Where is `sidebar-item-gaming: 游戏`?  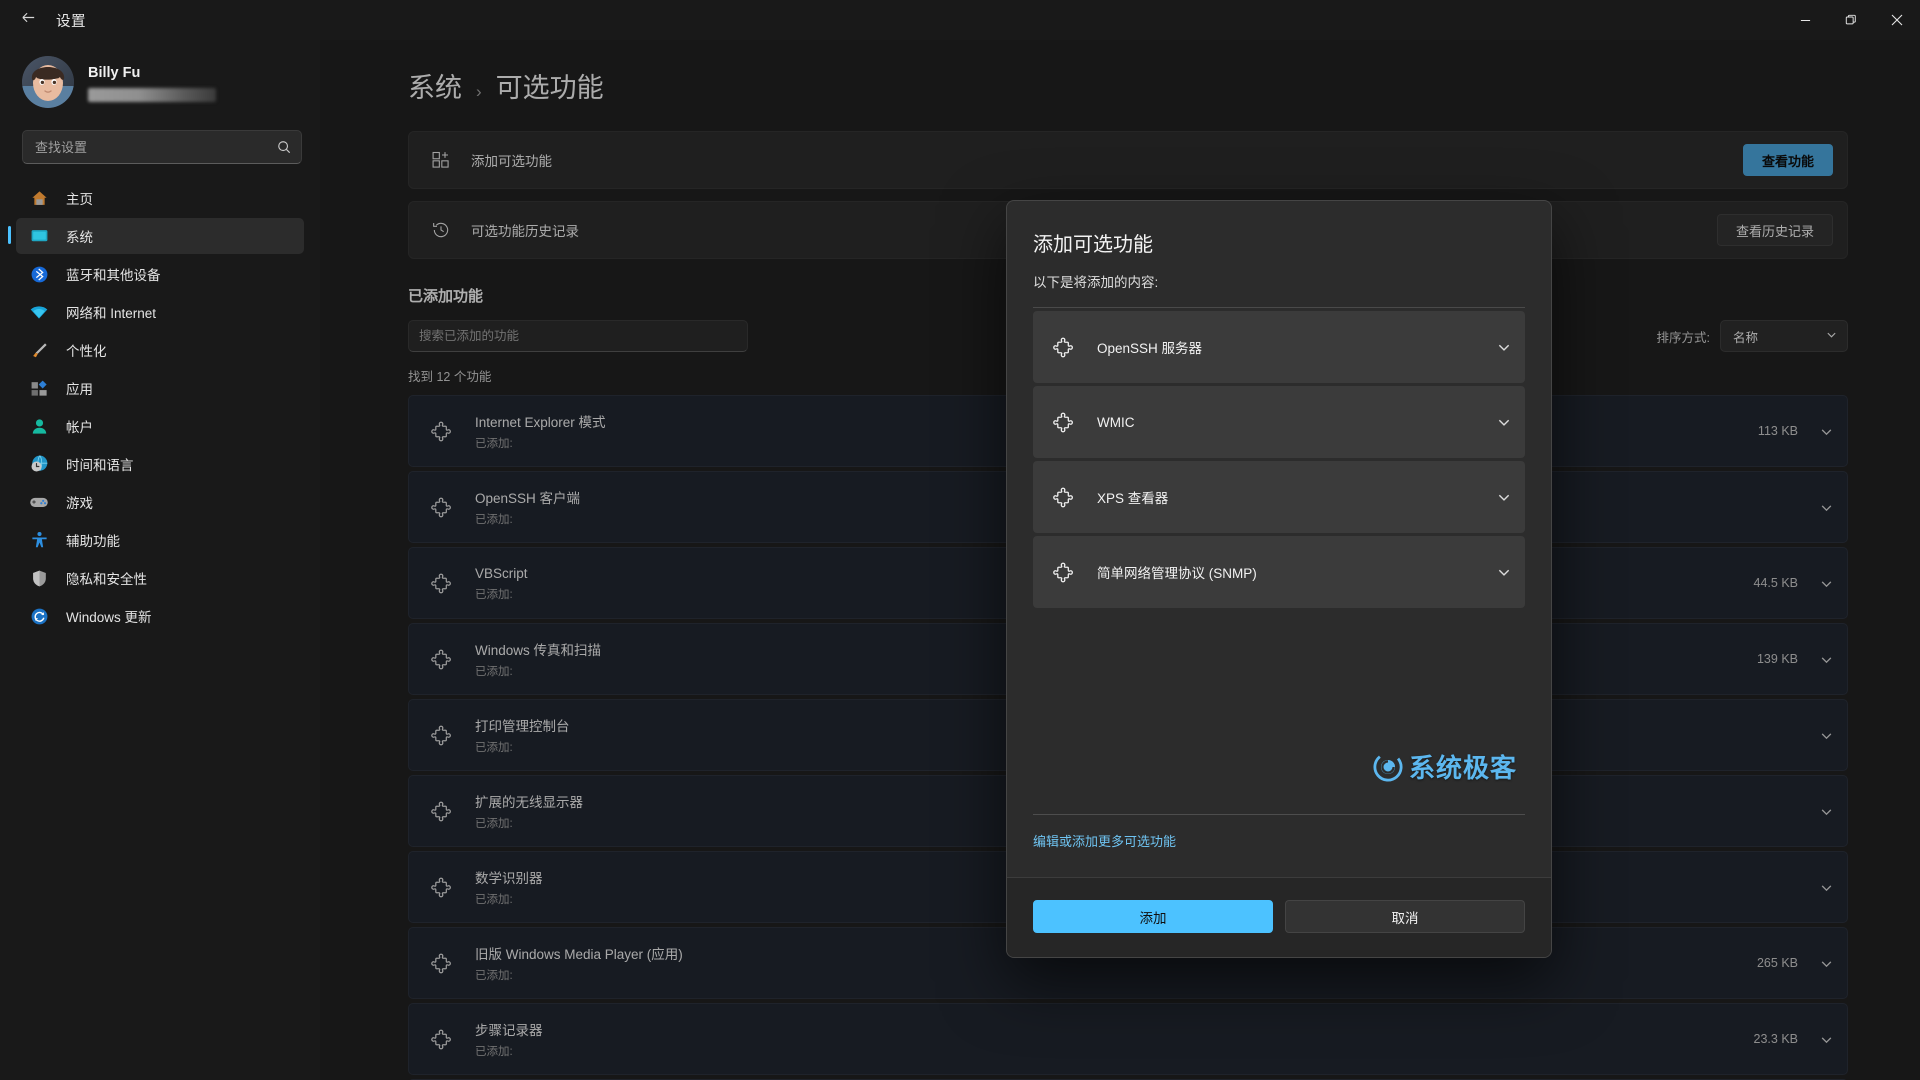
sidebar-item-gaming: 游戏 is located at coordinates (160, 502).